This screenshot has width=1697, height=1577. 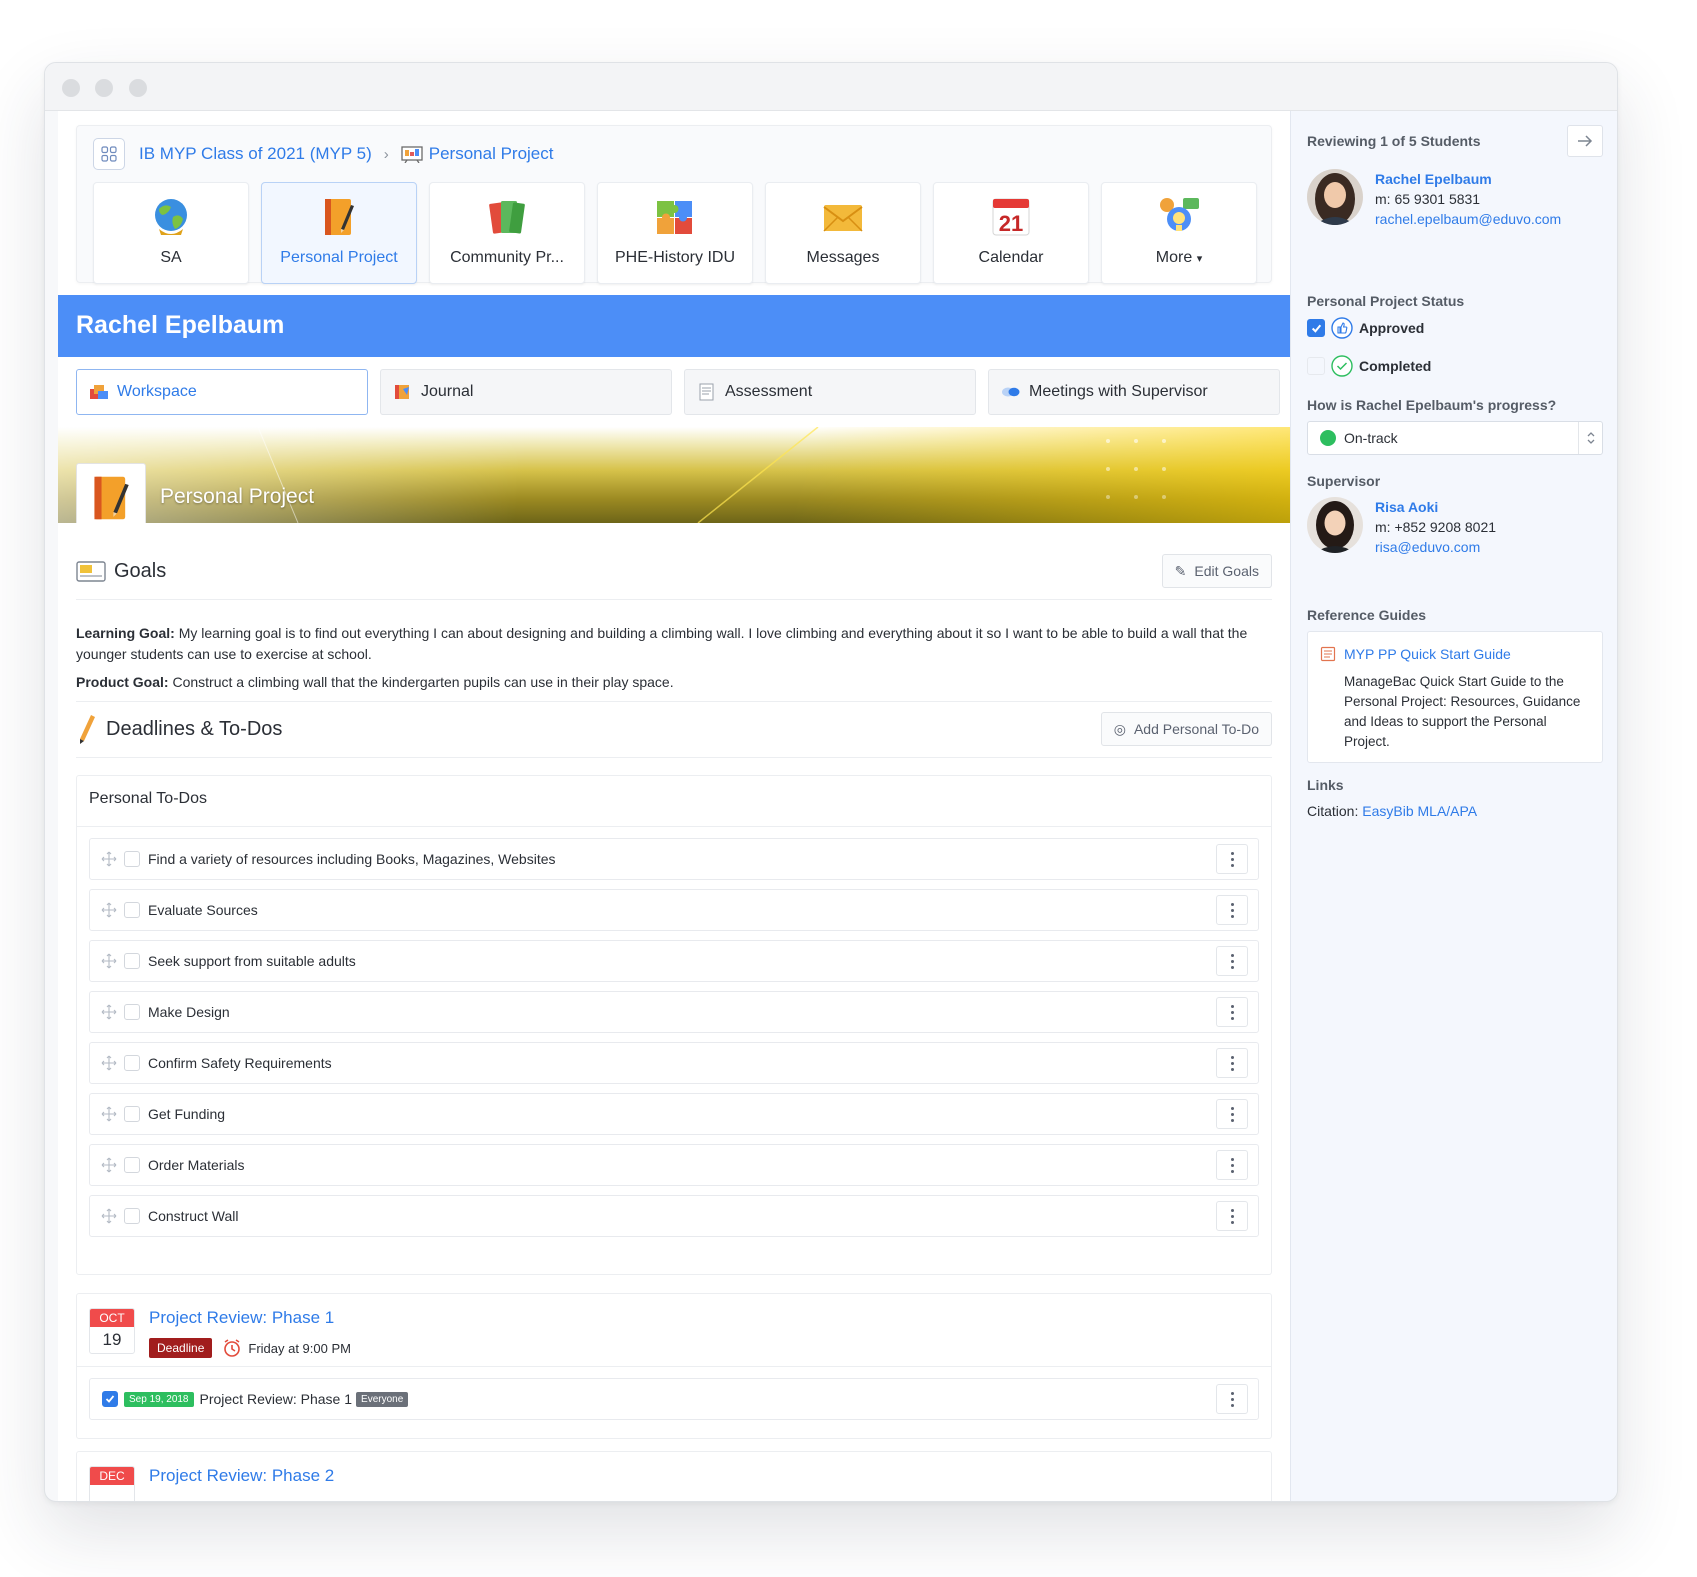 I want to click on progress-question: How is Rachel Epelbaum's progress?, so click(x=1432, y=405).